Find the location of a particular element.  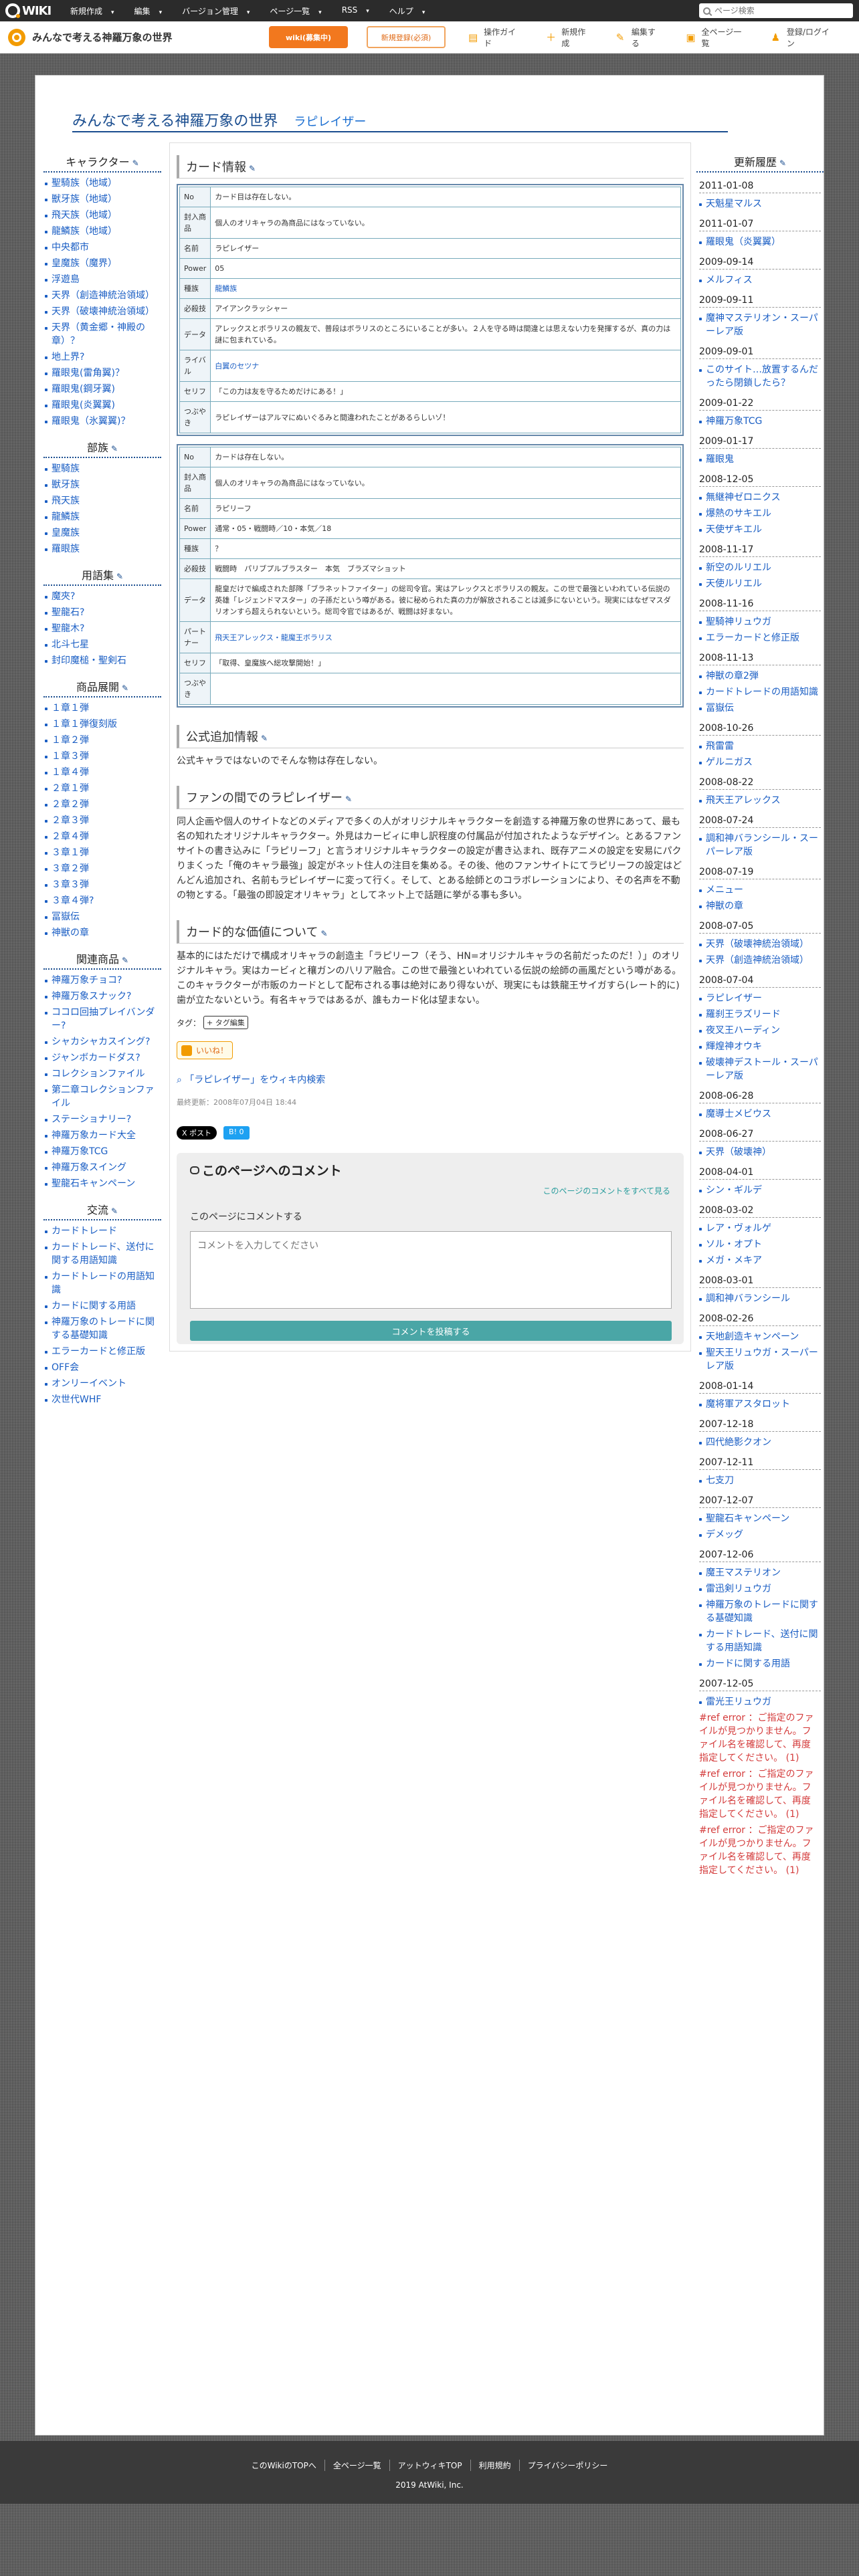

menu-link: 羅眼鬼(鋼牙翼) is located at coordinates (102, 389).